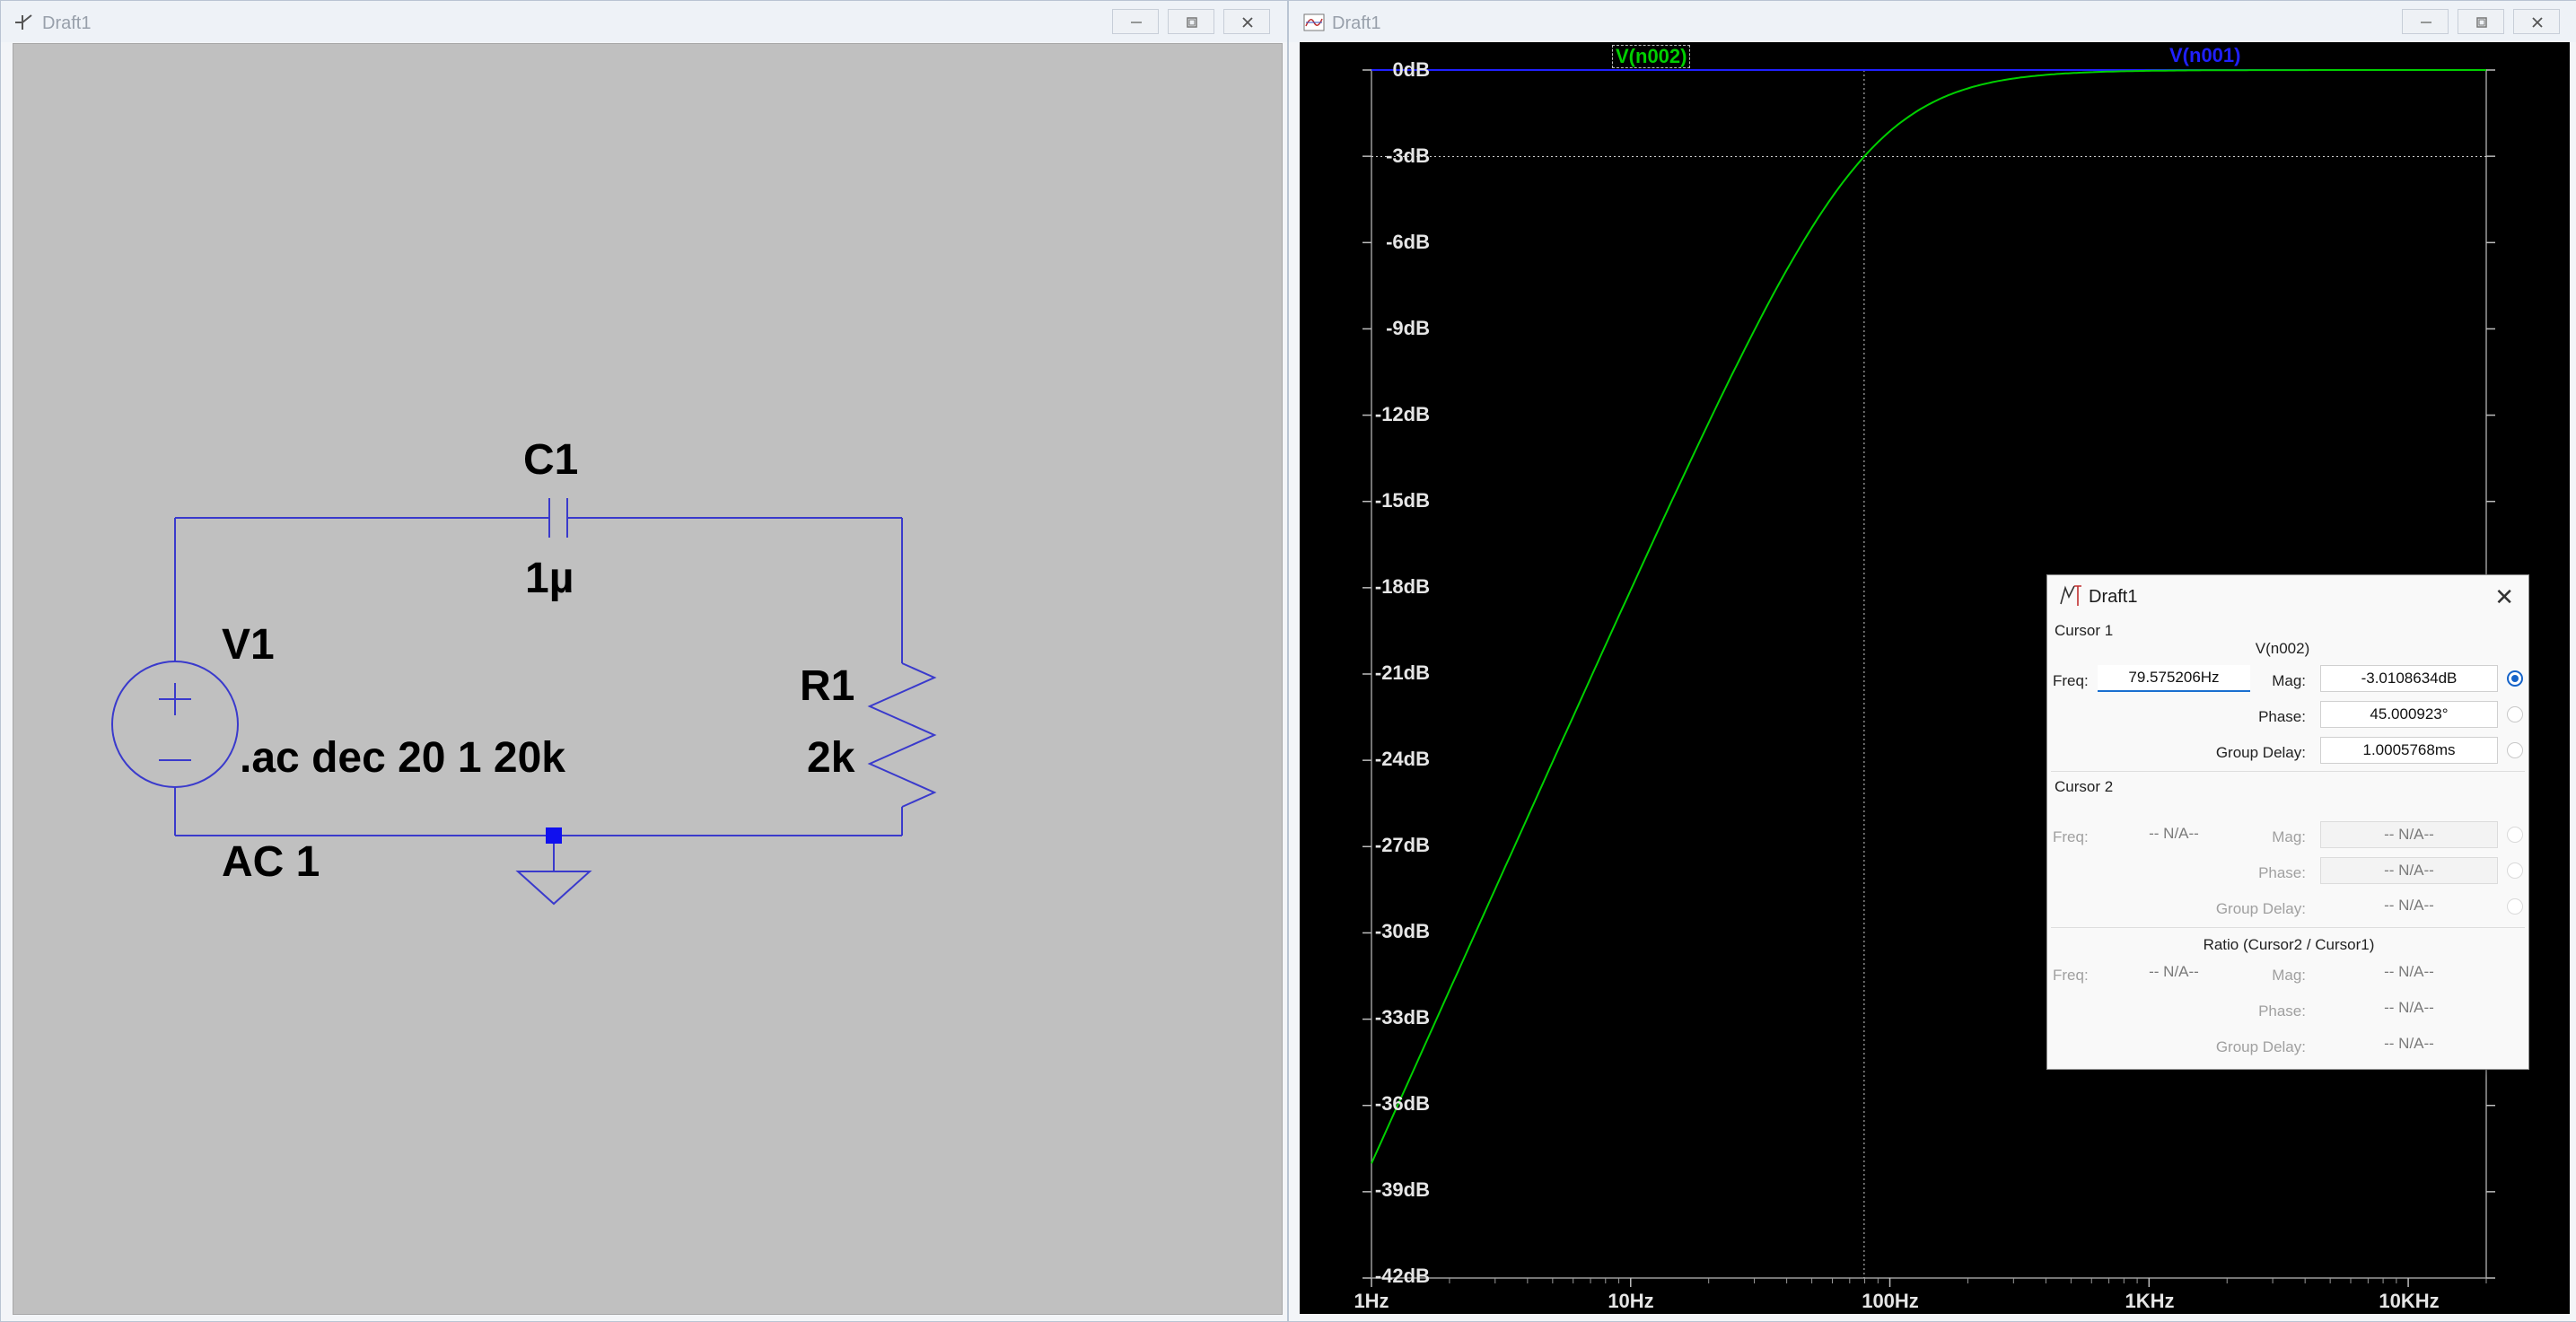  What do you see at coordinates (2409, 714) in the screenshot?
I see `cursor1-phase-field: 45.000923°` at bounding box center [2409, 714].